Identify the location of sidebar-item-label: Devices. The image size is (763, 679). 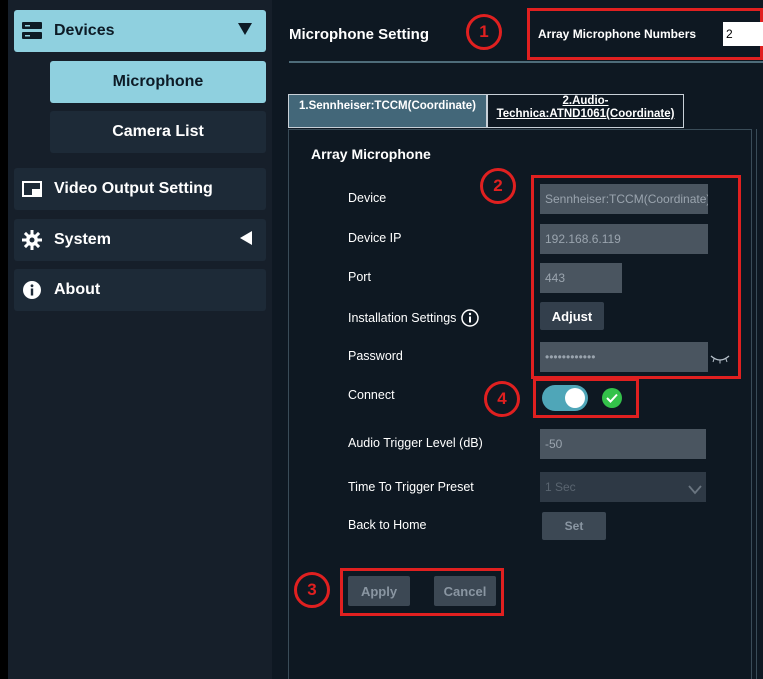
(84, 30).